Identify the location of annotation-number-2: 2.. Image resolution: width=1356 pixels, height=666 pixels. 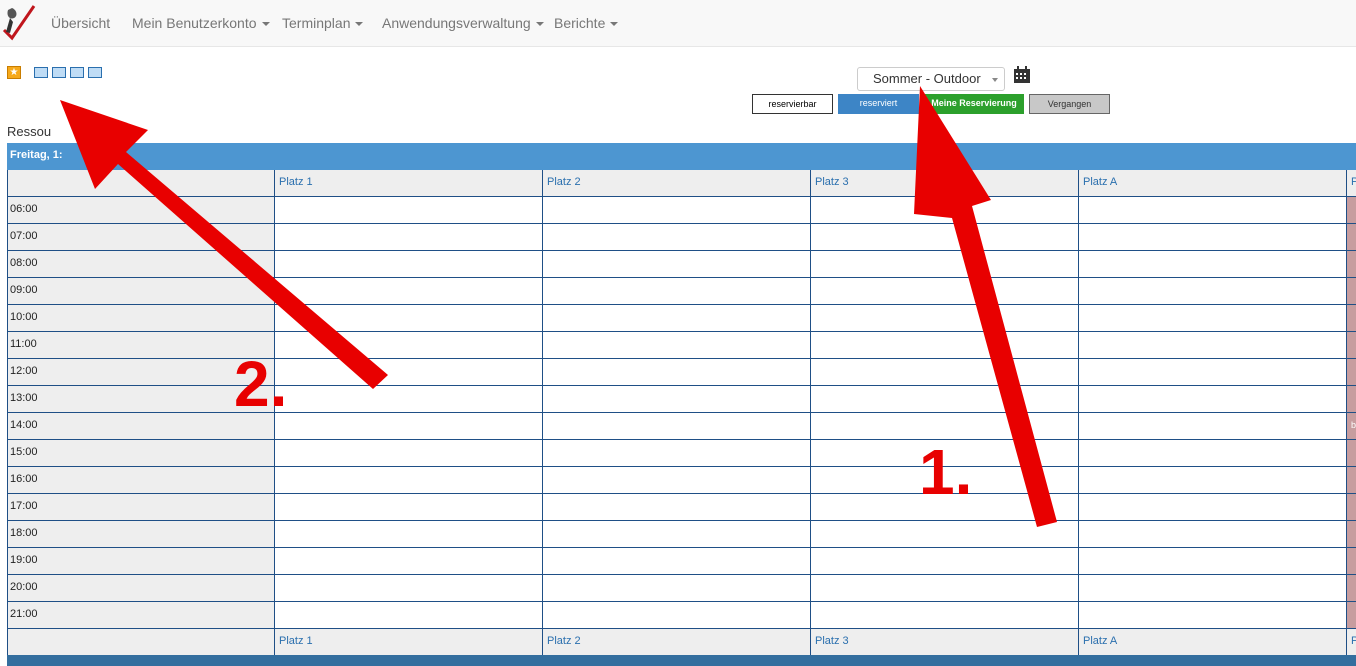
(261, 384).